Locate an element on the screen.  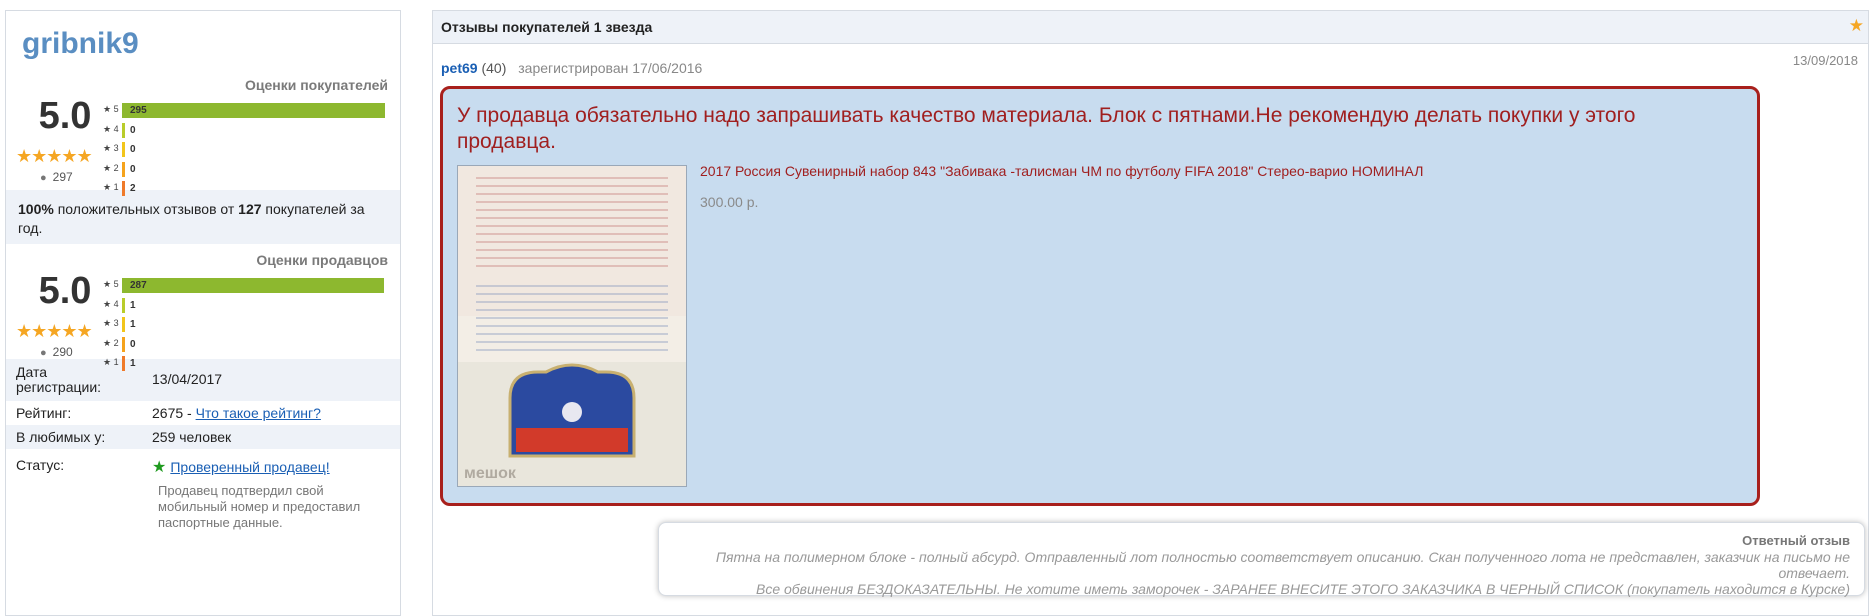
panel-title: Отзывы покупателей 1 звезда is located at coordinates (547, 27).